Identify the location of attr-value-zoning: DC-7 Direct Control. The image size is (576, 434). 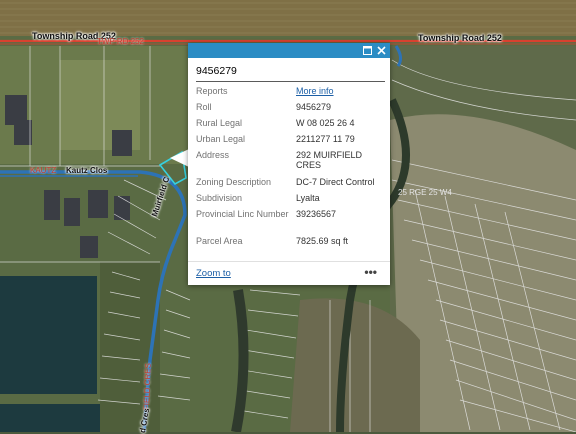
(335, 182).